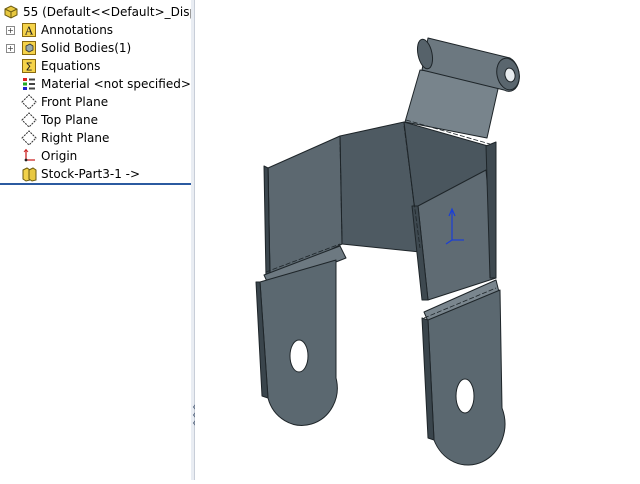  What do you see at coordinates (91, 174) in the screenshot?
I see `tree-item-label: Stock-Part3-1 ->` at bounding box center [91, 174].